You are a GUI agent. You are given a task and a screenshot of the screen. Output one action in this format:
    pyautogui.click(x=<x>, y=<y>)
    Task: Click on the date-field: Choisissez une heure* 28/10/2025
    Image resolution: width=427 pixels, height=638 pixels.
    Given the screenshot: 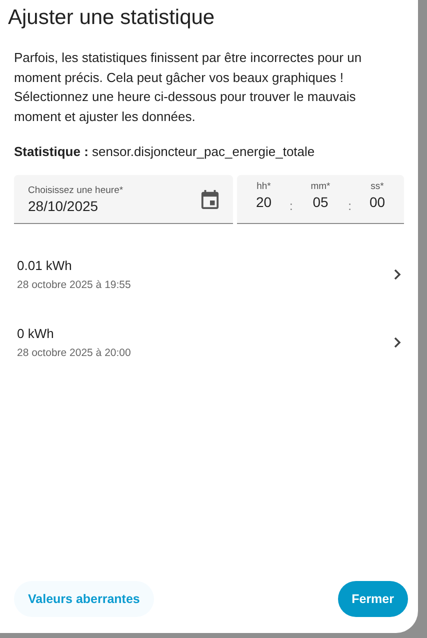 What is the action you would take?
    pyautogui.click(x=123, y=199)
    